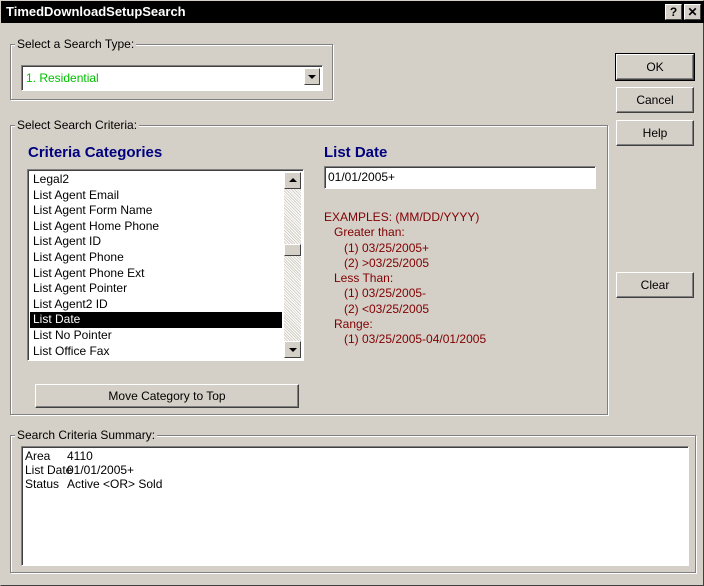 The image size is (704, 586). I want to click on summary-row: List Date01/01/2005+, so click(93, 470).